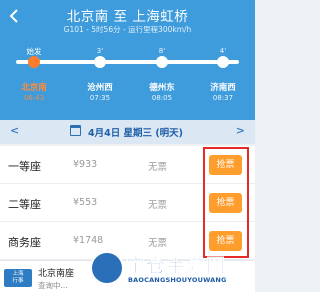 The width and height of the screenshot is (320, 292). I want to click on travel-date: 4月4日 星期三 (明天), so click(135, 132).